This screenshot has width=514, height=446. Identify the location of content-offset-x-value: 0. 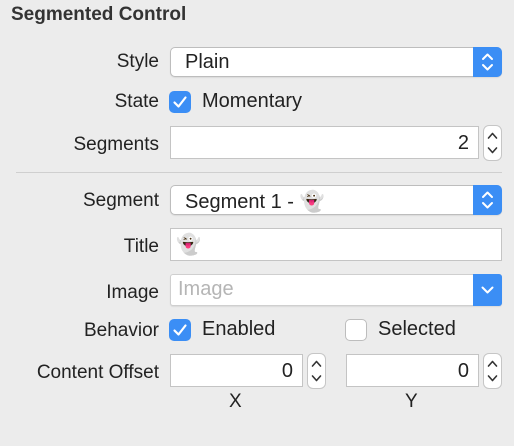
(287, 371).